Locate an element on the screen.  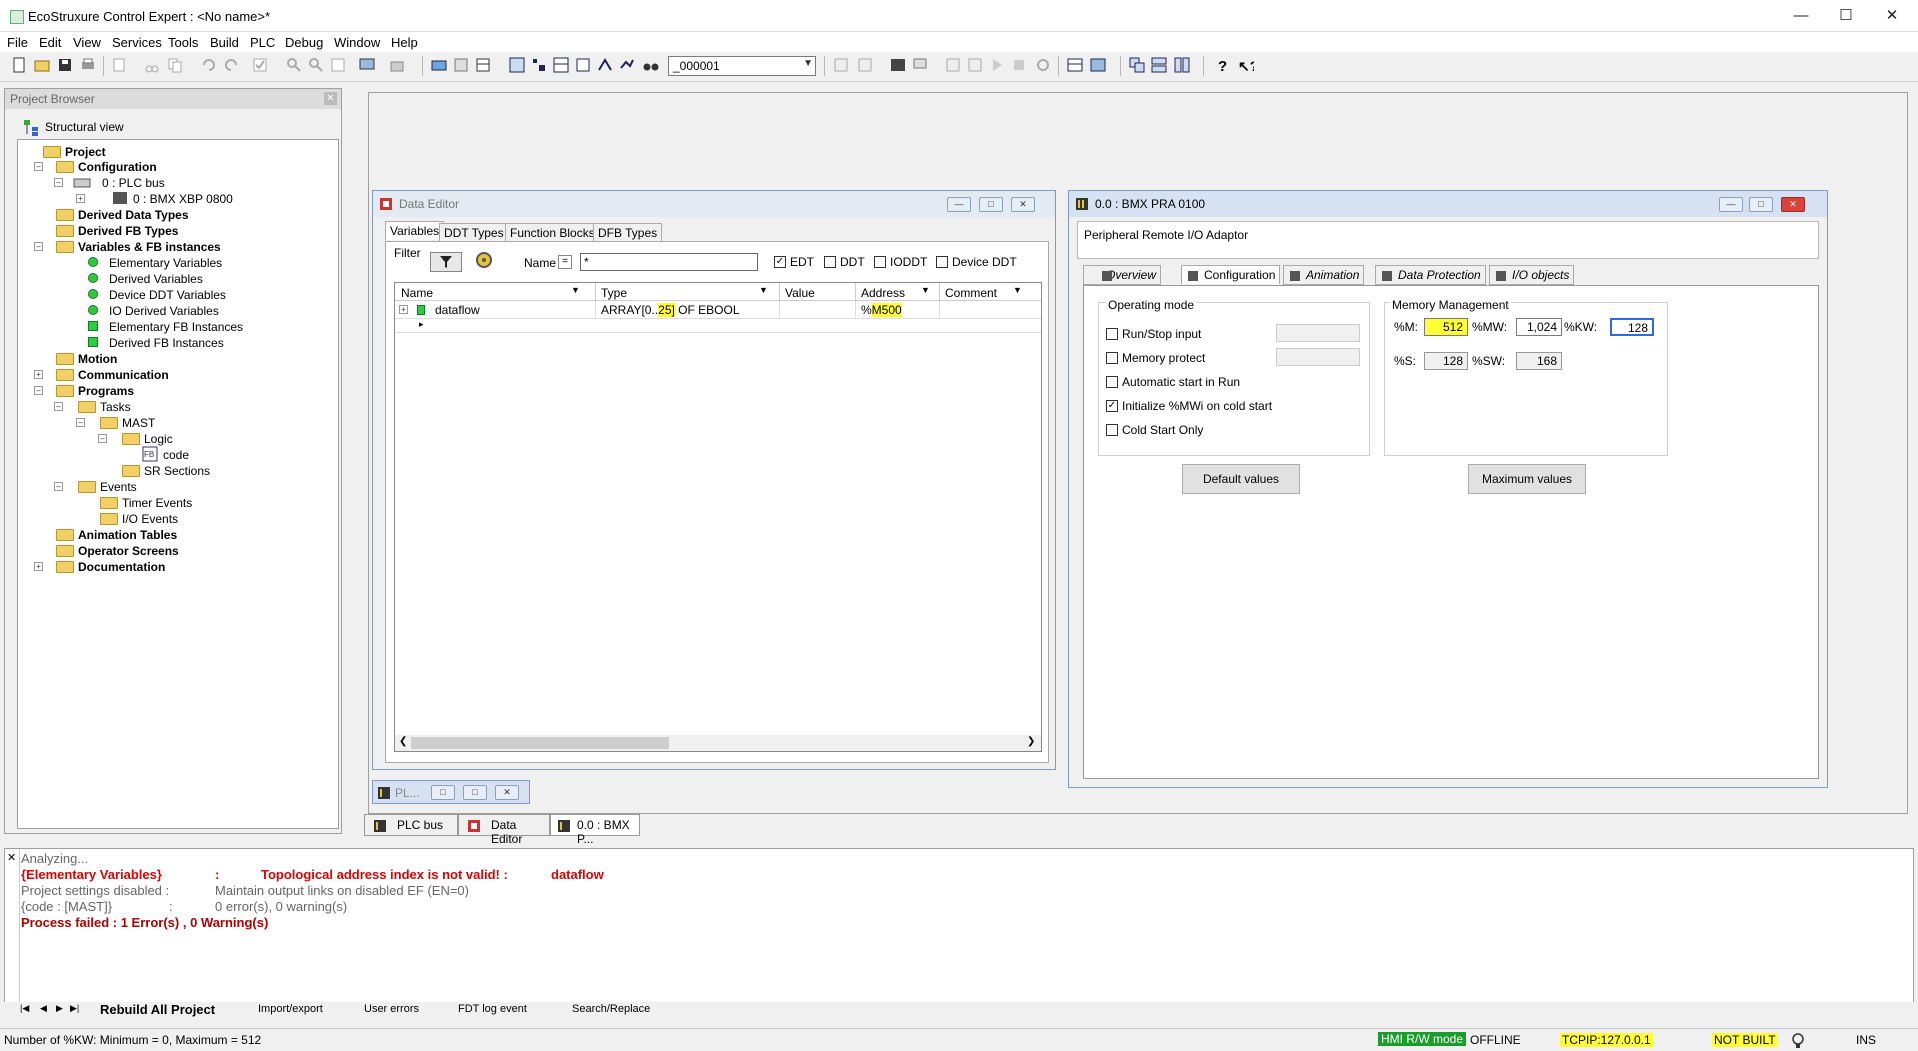
row-type: ARRAY[0..25] OF EBOOL is located at coordinates (670, 310).